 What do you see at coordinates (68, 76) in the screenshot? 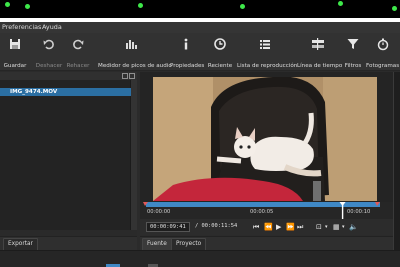
I see `panel-titlebar` at bounding box center [68, 76].